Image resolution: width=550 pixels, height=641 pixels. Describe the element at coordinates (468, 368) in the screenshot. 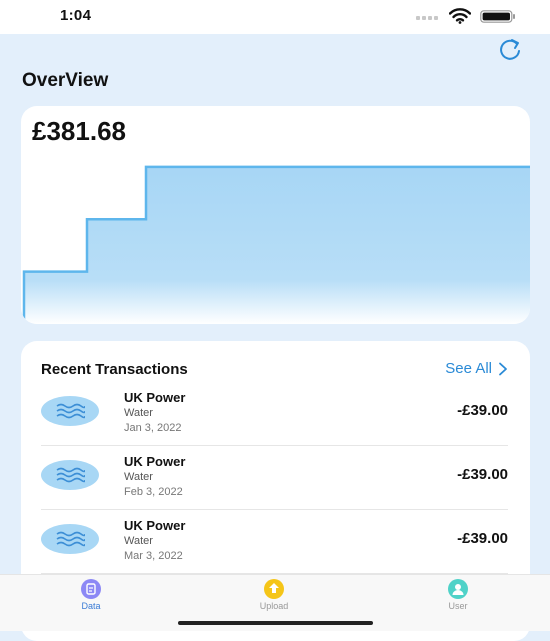

I see `see-all-label: See All` at that location.